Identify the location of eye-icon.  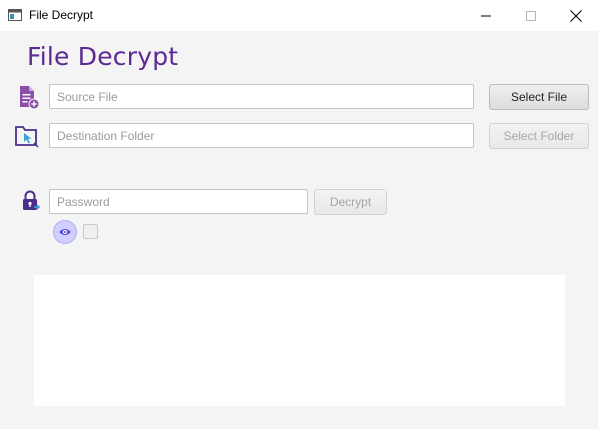
(65, 232).